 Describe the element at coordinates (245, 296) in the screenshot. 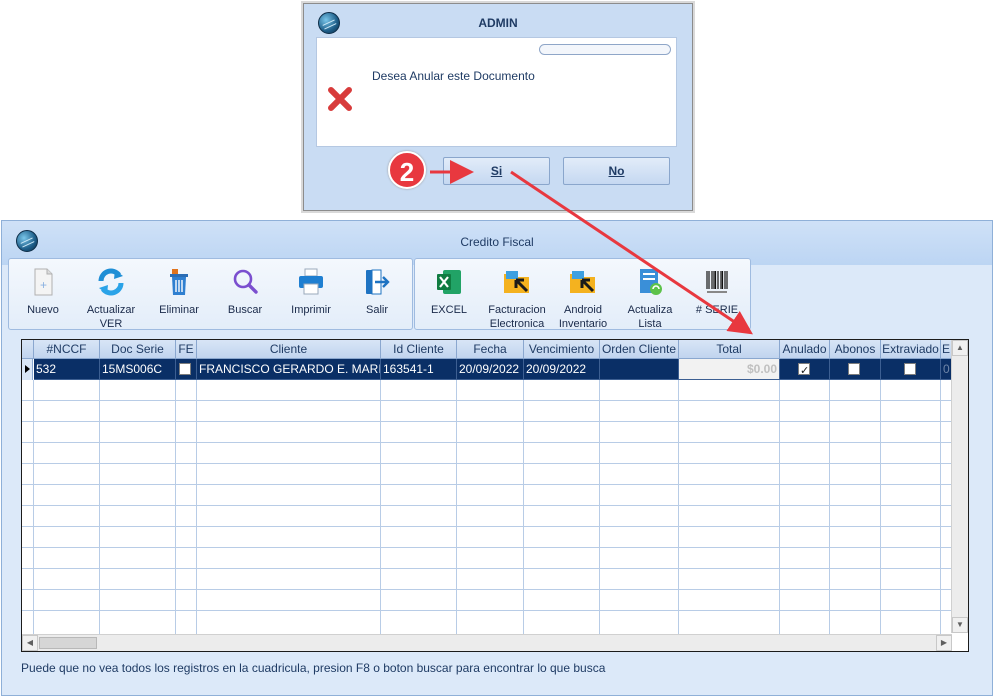

I see `search-button: Buscar` at that location.